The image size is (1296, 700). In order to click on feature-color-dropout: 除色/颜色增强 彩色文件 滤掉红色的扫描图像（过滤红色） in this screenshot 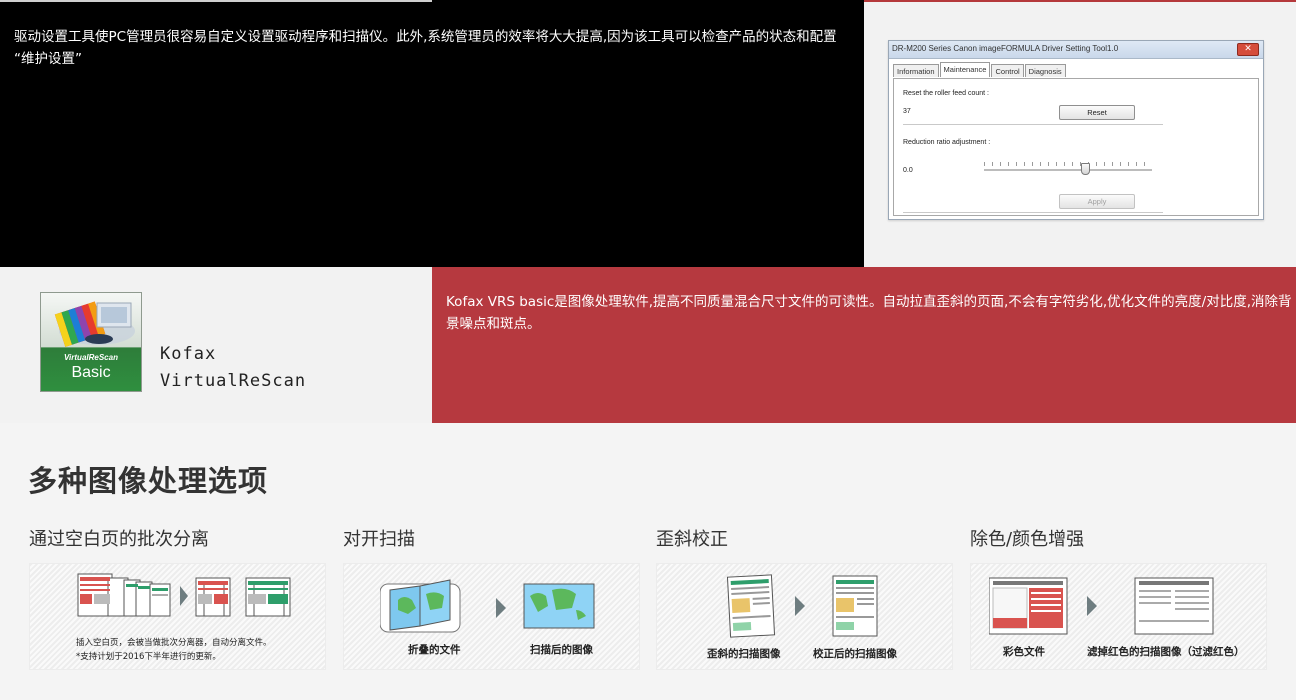, I will do `click(1118, 599)`.